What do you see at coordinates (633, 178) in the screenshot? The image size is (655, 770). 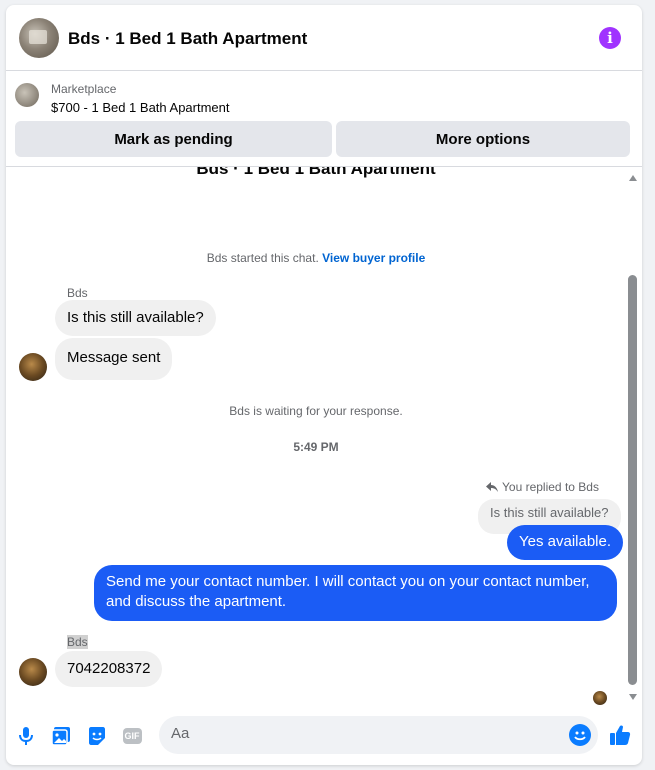 I see `scroll-up-arrow-icon` at bounding box center [633, 178].